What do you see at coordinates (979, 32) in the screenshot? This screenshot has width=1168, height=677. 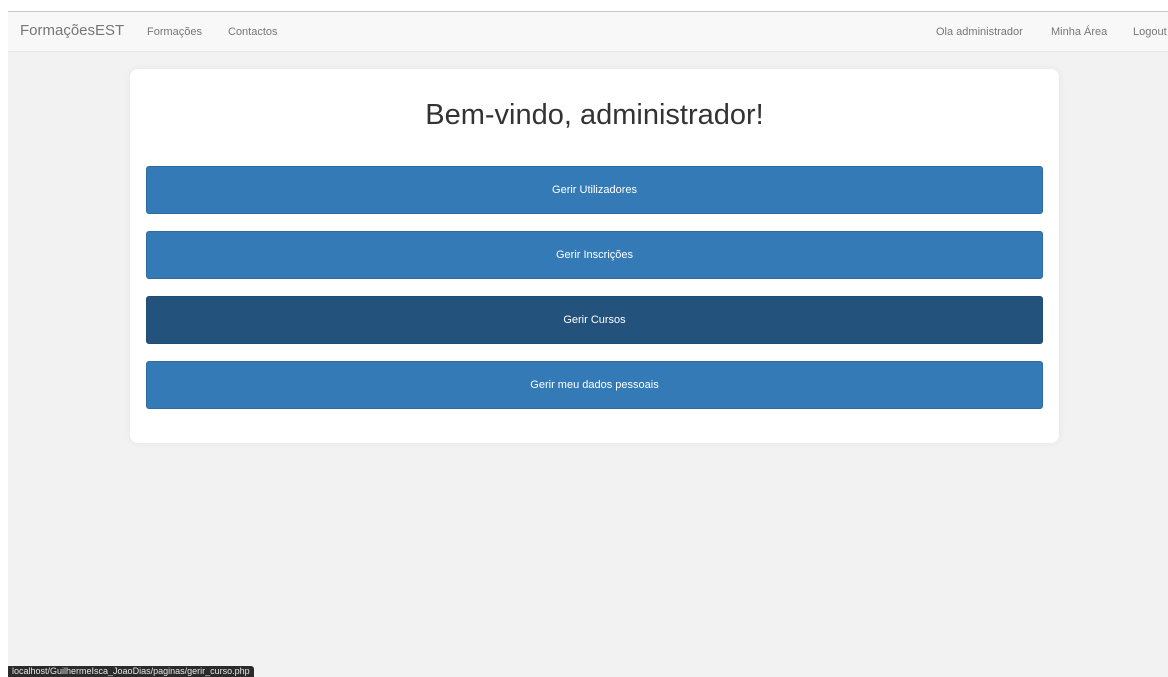 I see `nav-greeting-user: Ola administrador` at bounding box center [979, 32].